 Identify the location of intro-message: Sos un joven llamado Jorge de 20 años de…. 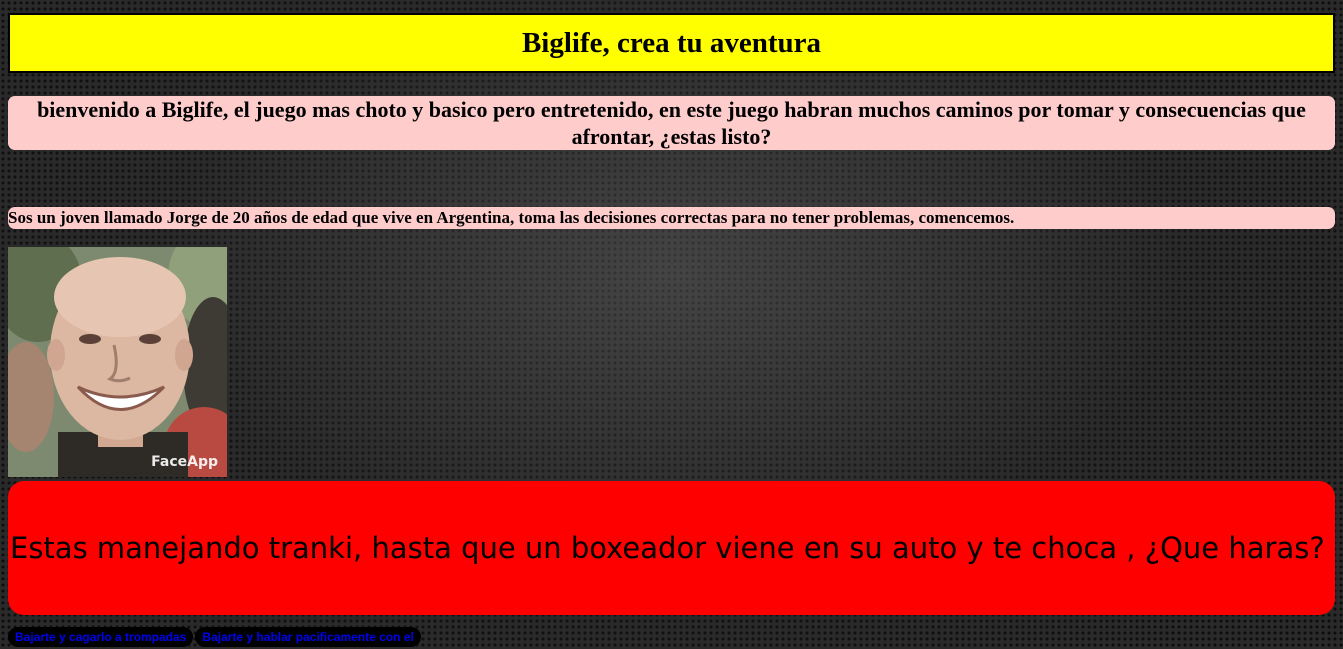
(671, 218).